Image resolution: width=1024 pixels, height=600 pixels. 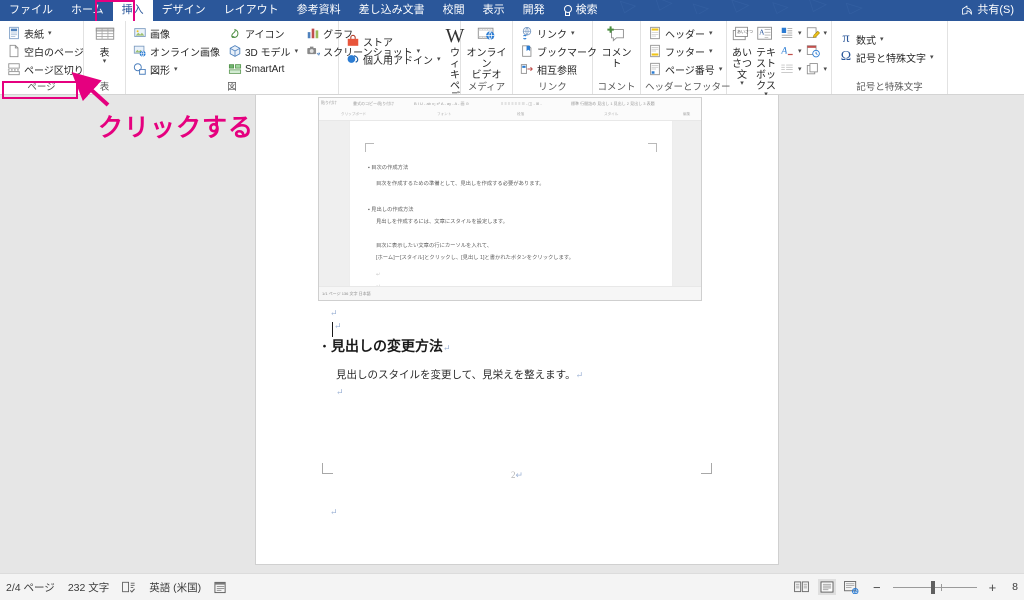 What do you see at coordinates (346, 293) in the screenshot?
I see `embedded-status-text: 1/1 ページ 136 文字 日本語` at bounding box center [346, 293].